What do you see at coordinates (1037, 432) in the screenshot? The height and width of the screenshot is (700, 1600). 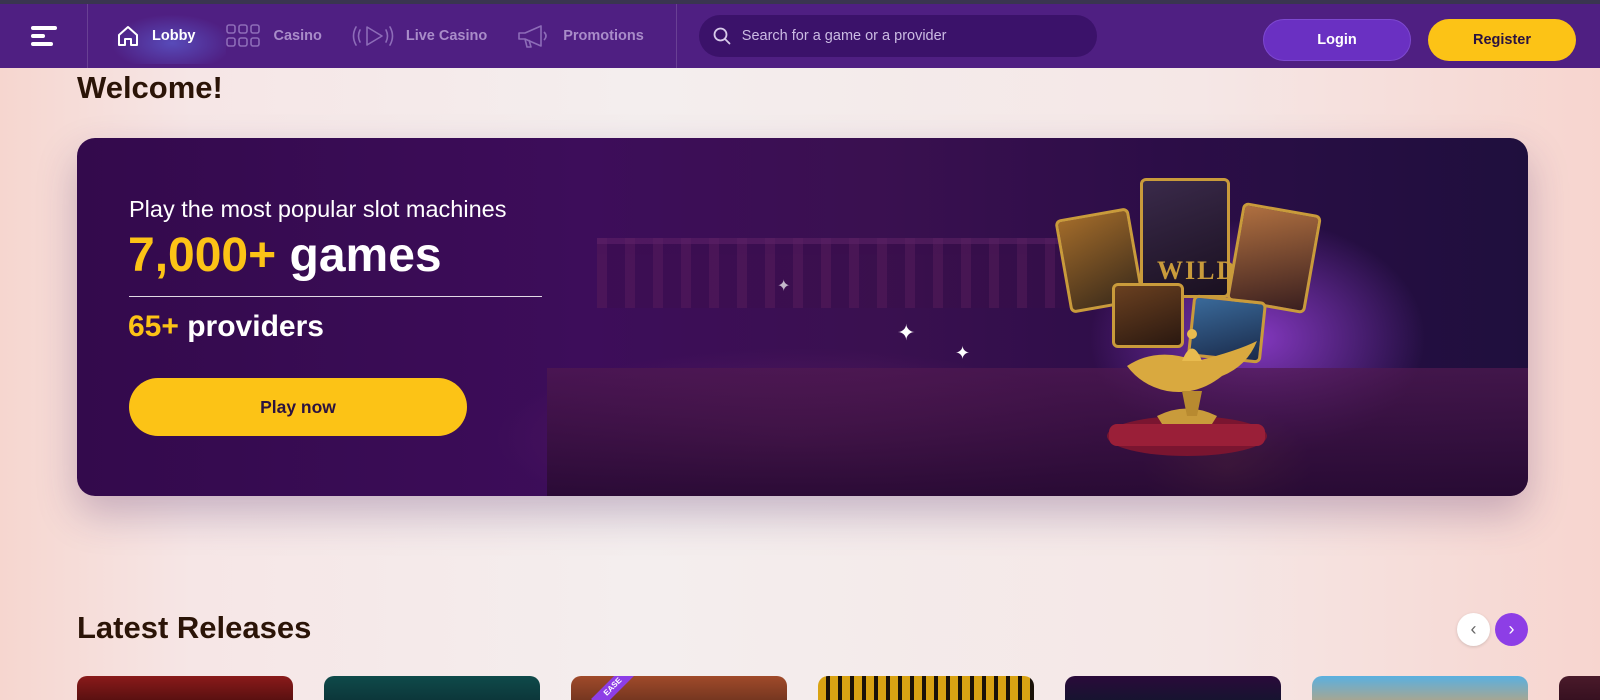 I see `hero-background-floor` at bounding box center [1037, 432].